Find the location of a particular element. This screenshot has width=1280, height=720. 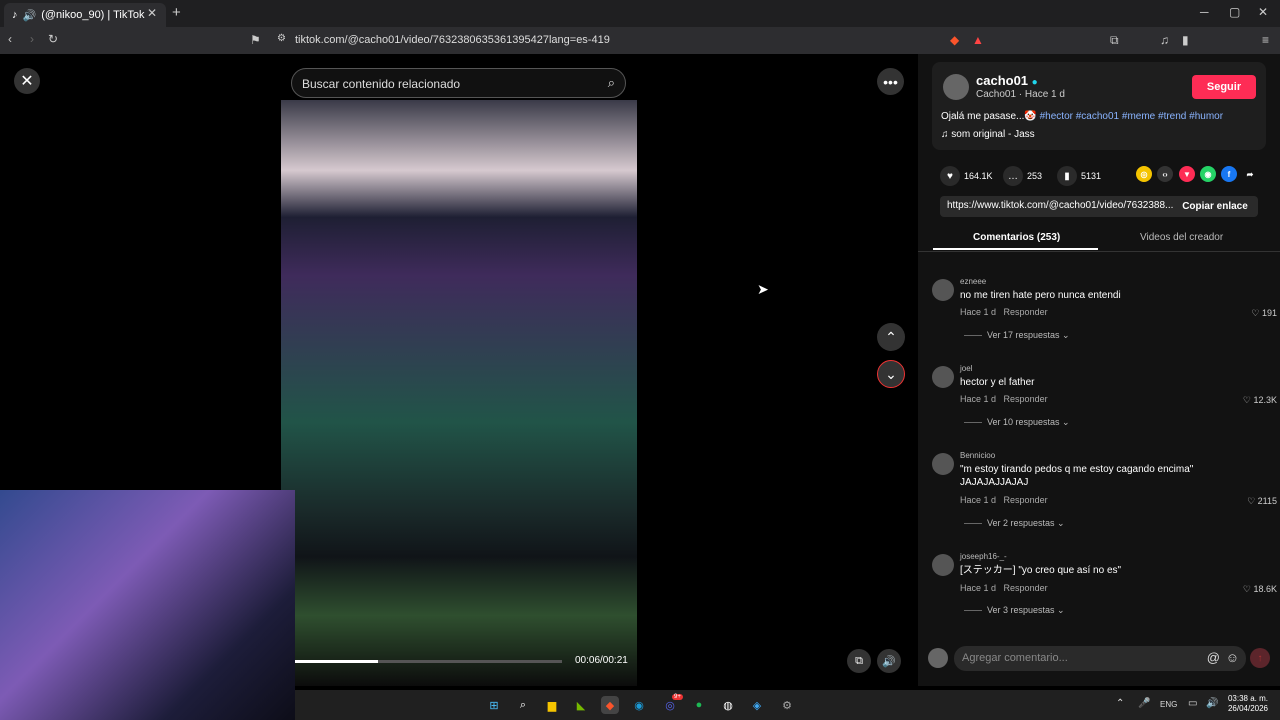

back-icon: ‹ is located at coordinates (10, 39).